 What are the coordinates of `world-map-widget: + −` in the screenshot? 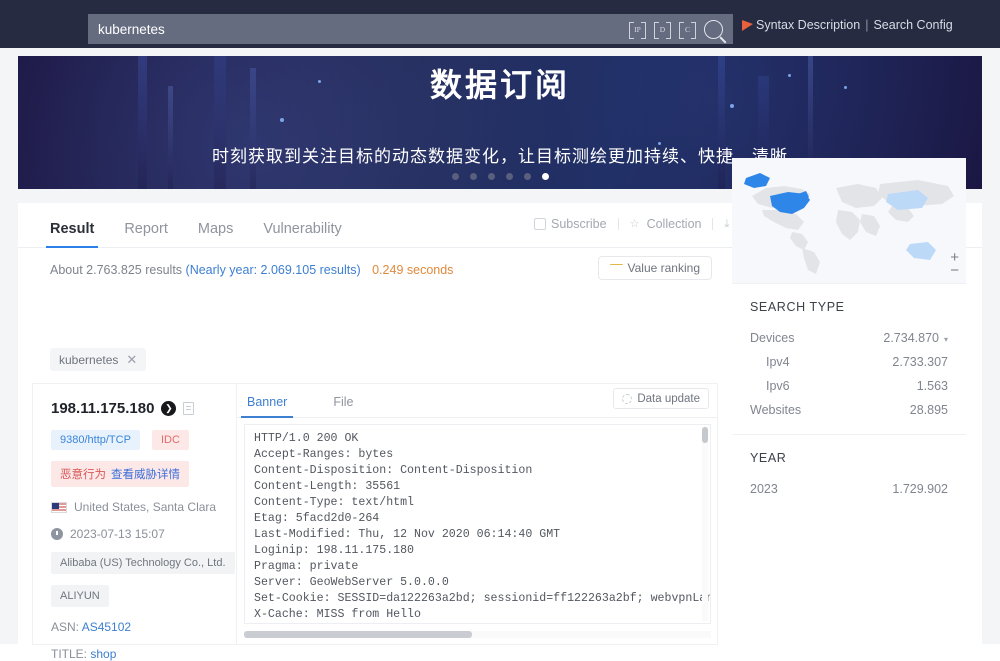 It's located at (849, 220).